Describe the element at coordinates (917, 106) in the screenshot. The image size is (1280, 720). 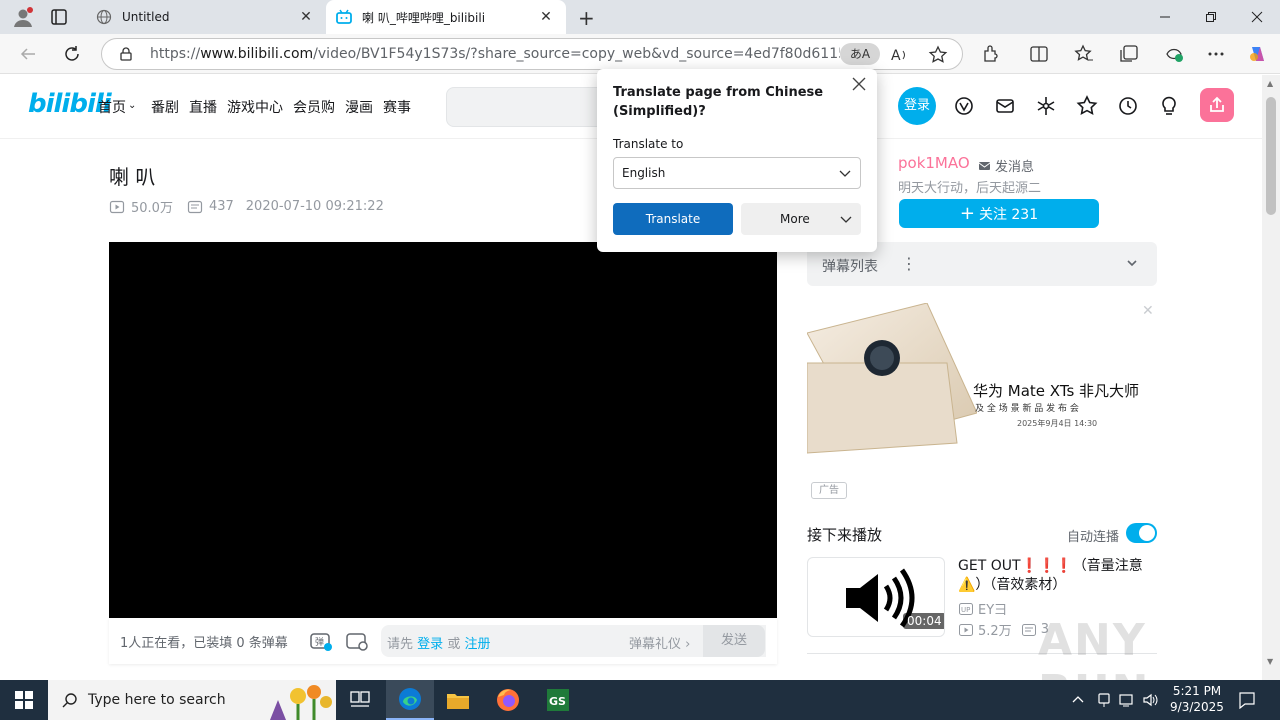
I see `login-button: 登录` at that location.